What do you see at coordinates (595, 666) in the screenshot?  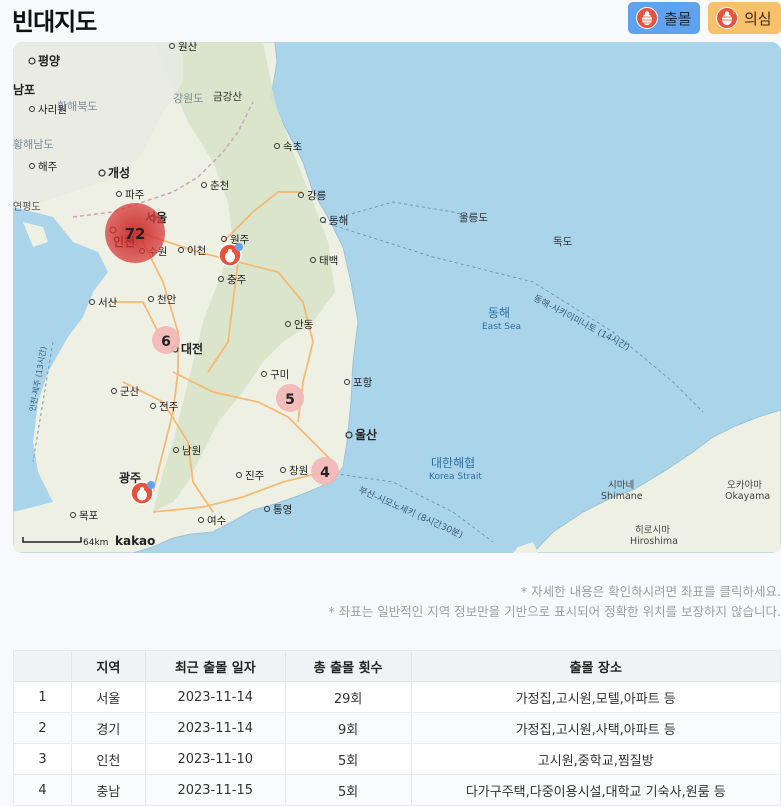 I see `col-header-place: 출몰 장소` at bounding box center [595, 666].